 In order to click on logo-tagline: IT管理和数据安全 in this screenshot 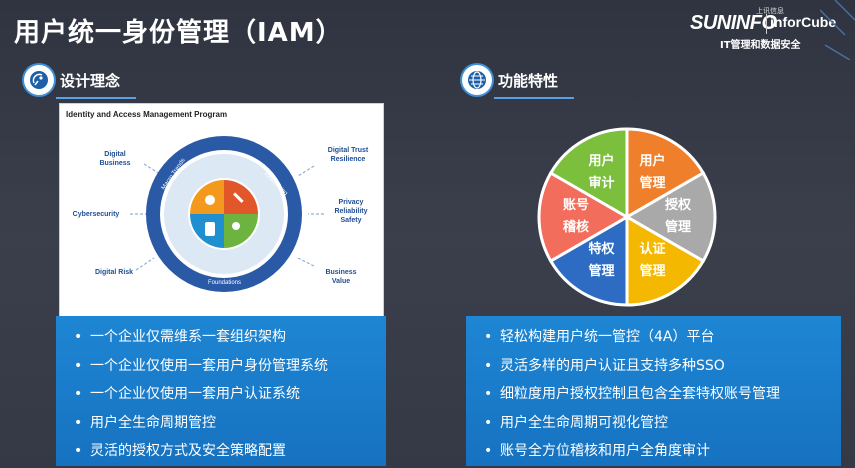, I will do `click(760, 45)`.